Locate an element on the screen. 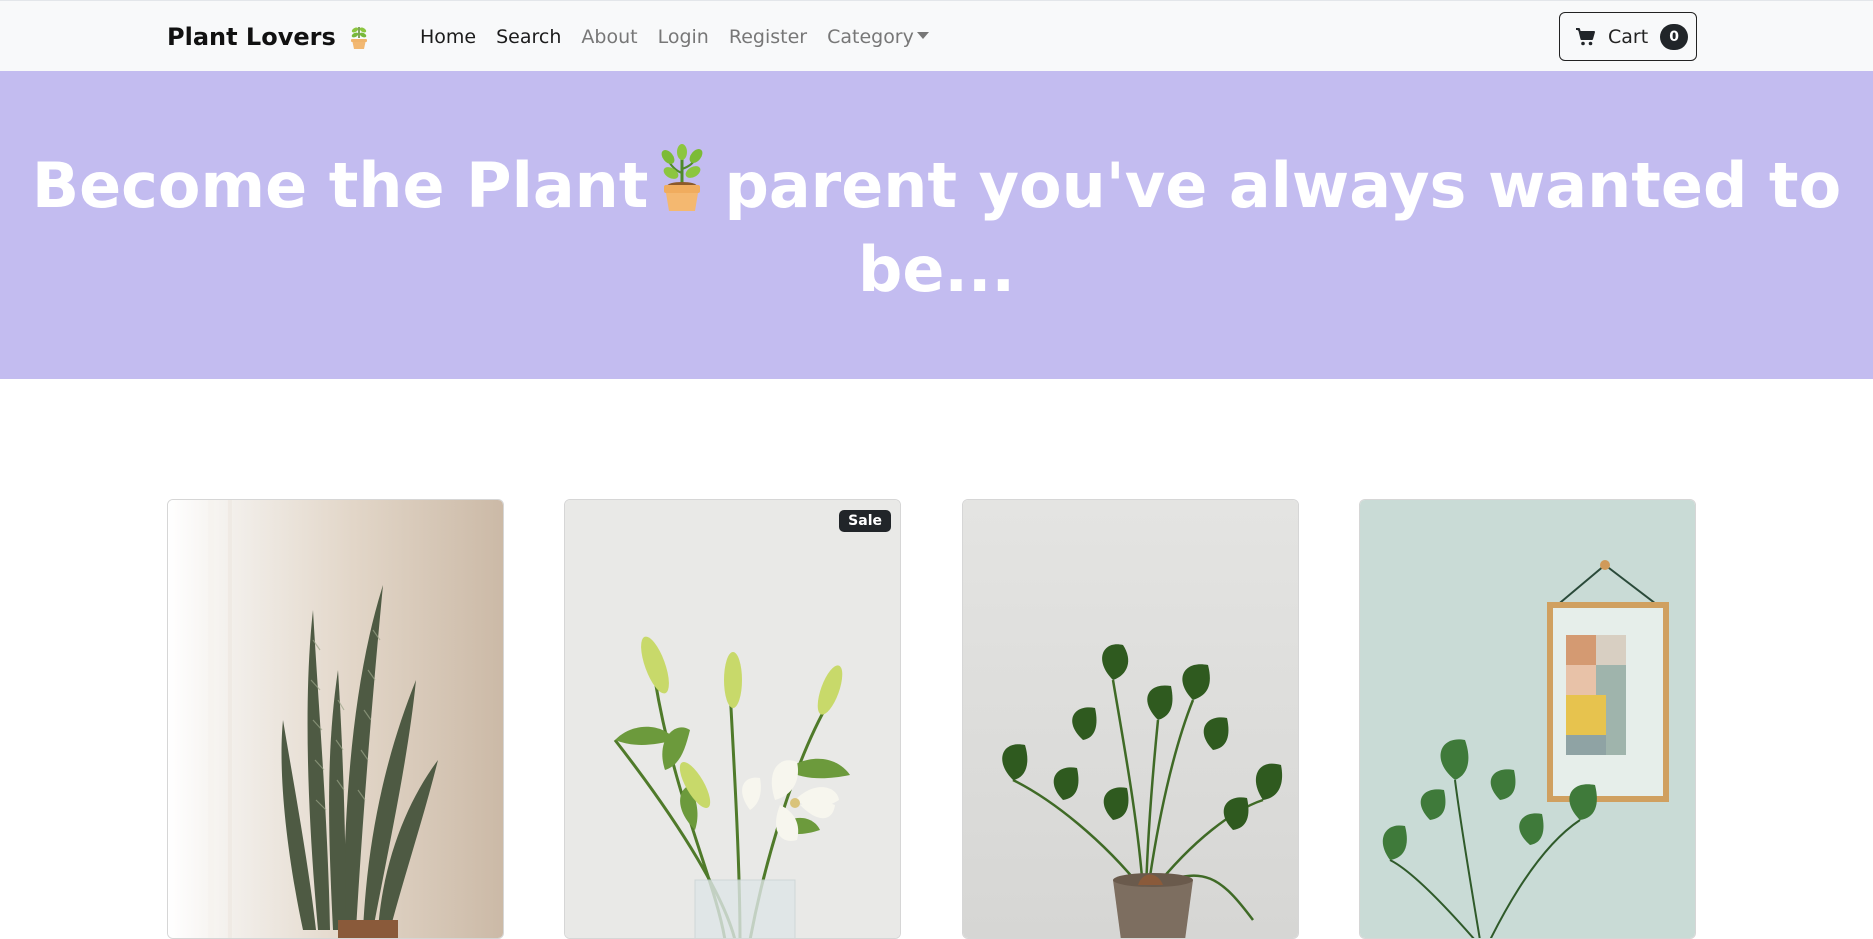  cart-button: Cart 0 is located at coordinates (1628, 36).